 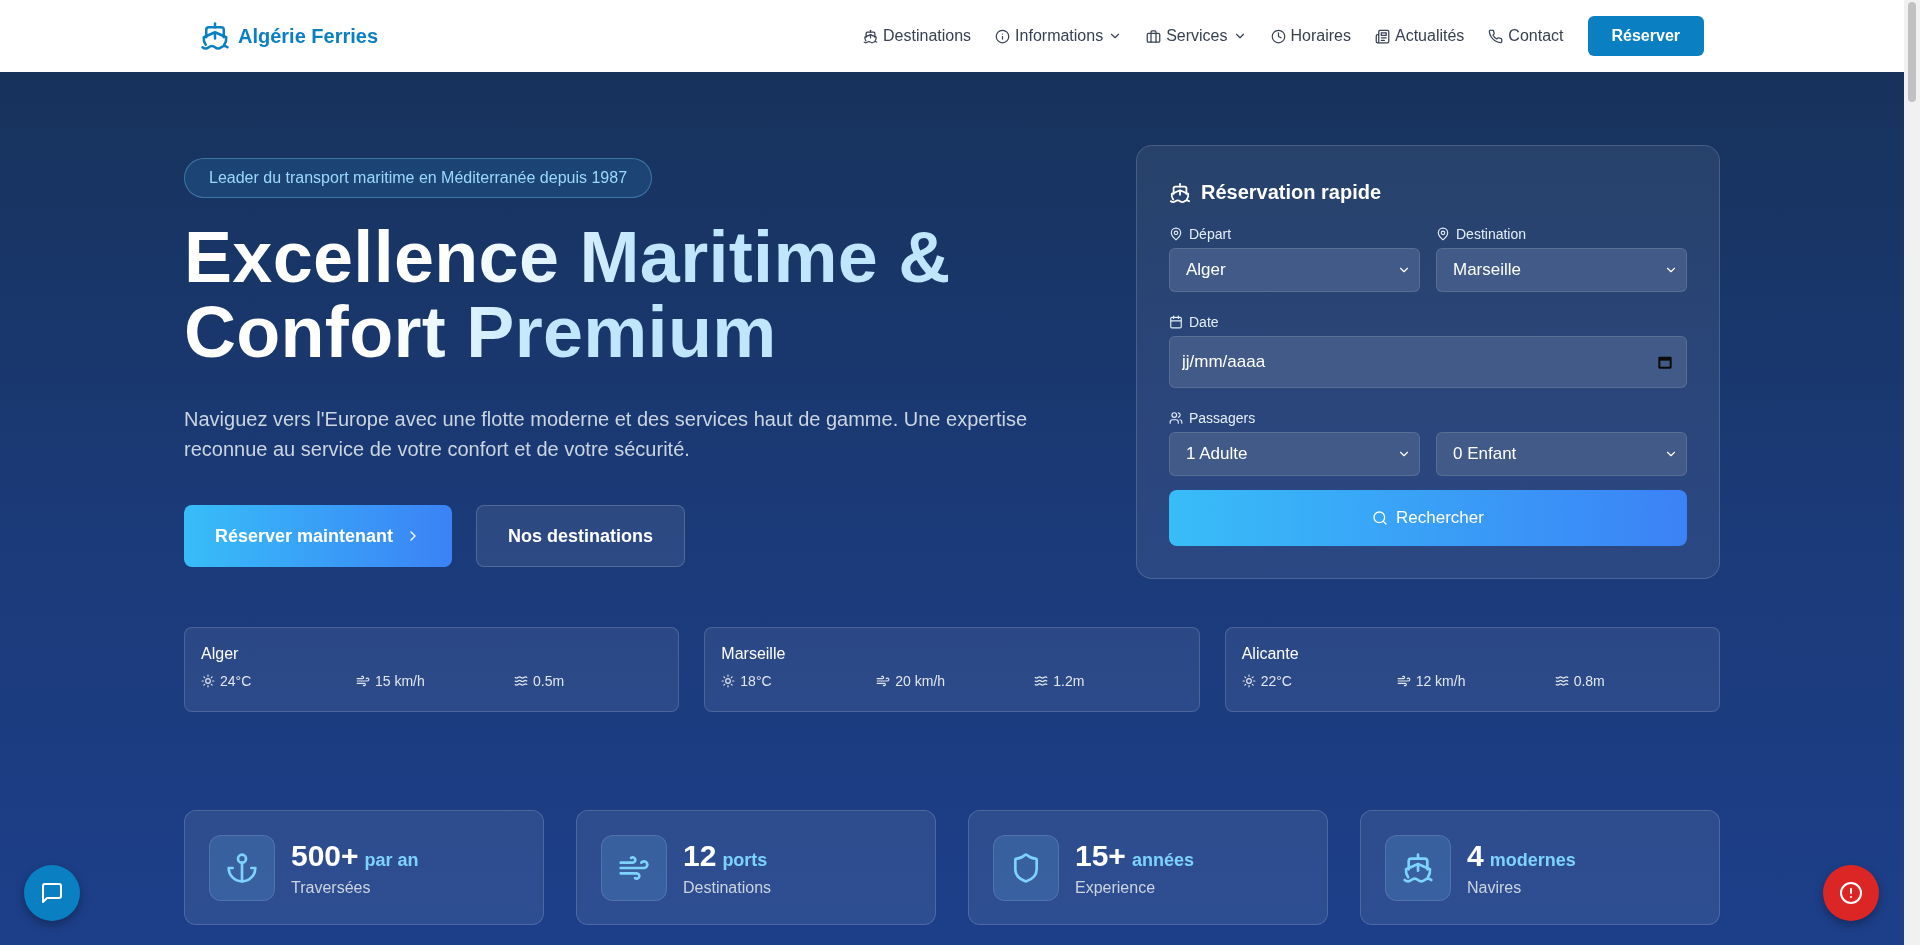 What do you see at coordinates (1294, 270) in the screenshot?
I see `departure-select: Alger` at bounding box center [1294, 270].